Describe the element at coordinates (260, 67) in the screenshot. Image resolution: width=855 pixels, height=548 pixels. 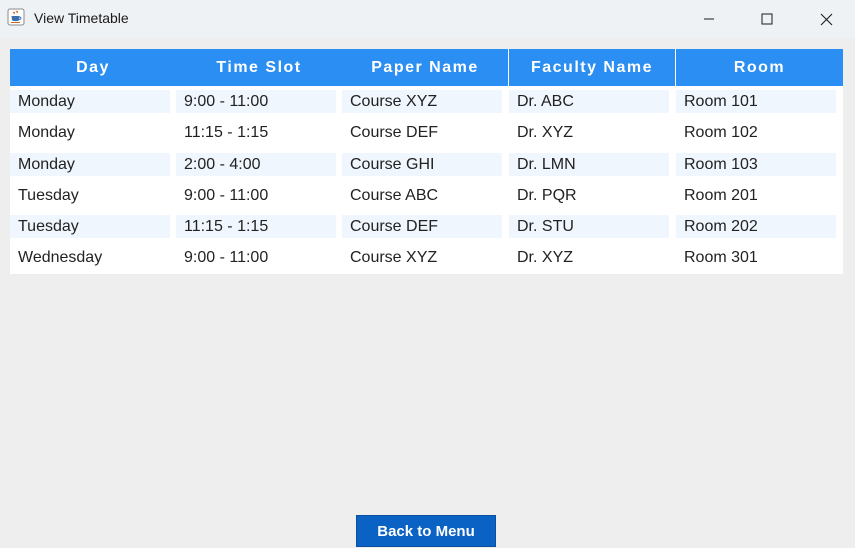
I see `column-header-time-slot: Time Slot` at that location.